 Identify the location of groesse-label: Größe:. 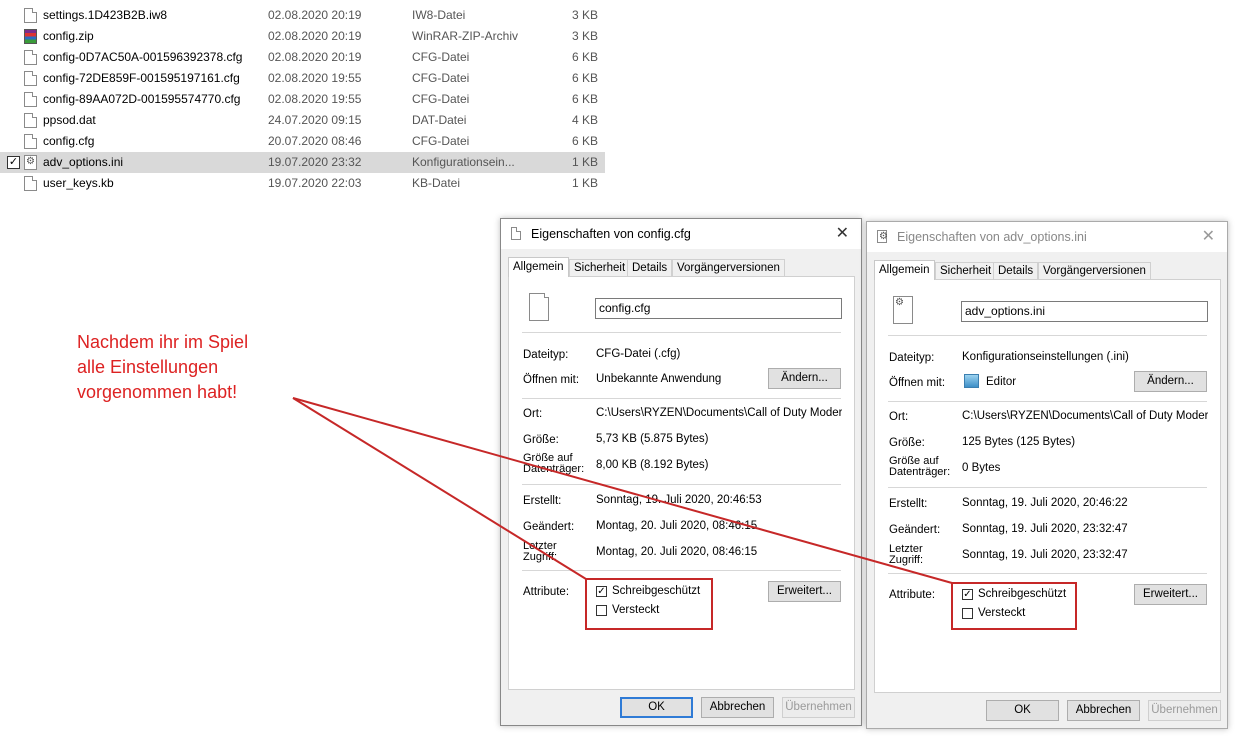
(541, 440).